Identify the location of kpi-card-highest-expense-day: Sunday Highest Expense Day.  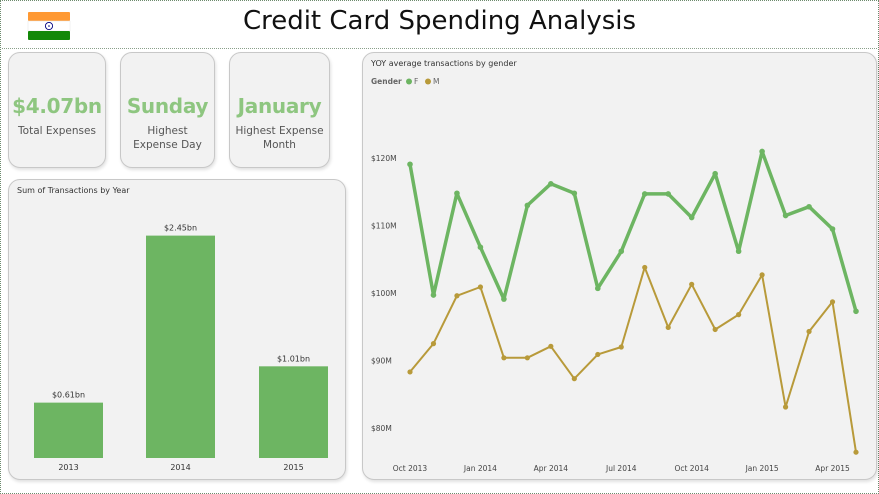
(167, 110).